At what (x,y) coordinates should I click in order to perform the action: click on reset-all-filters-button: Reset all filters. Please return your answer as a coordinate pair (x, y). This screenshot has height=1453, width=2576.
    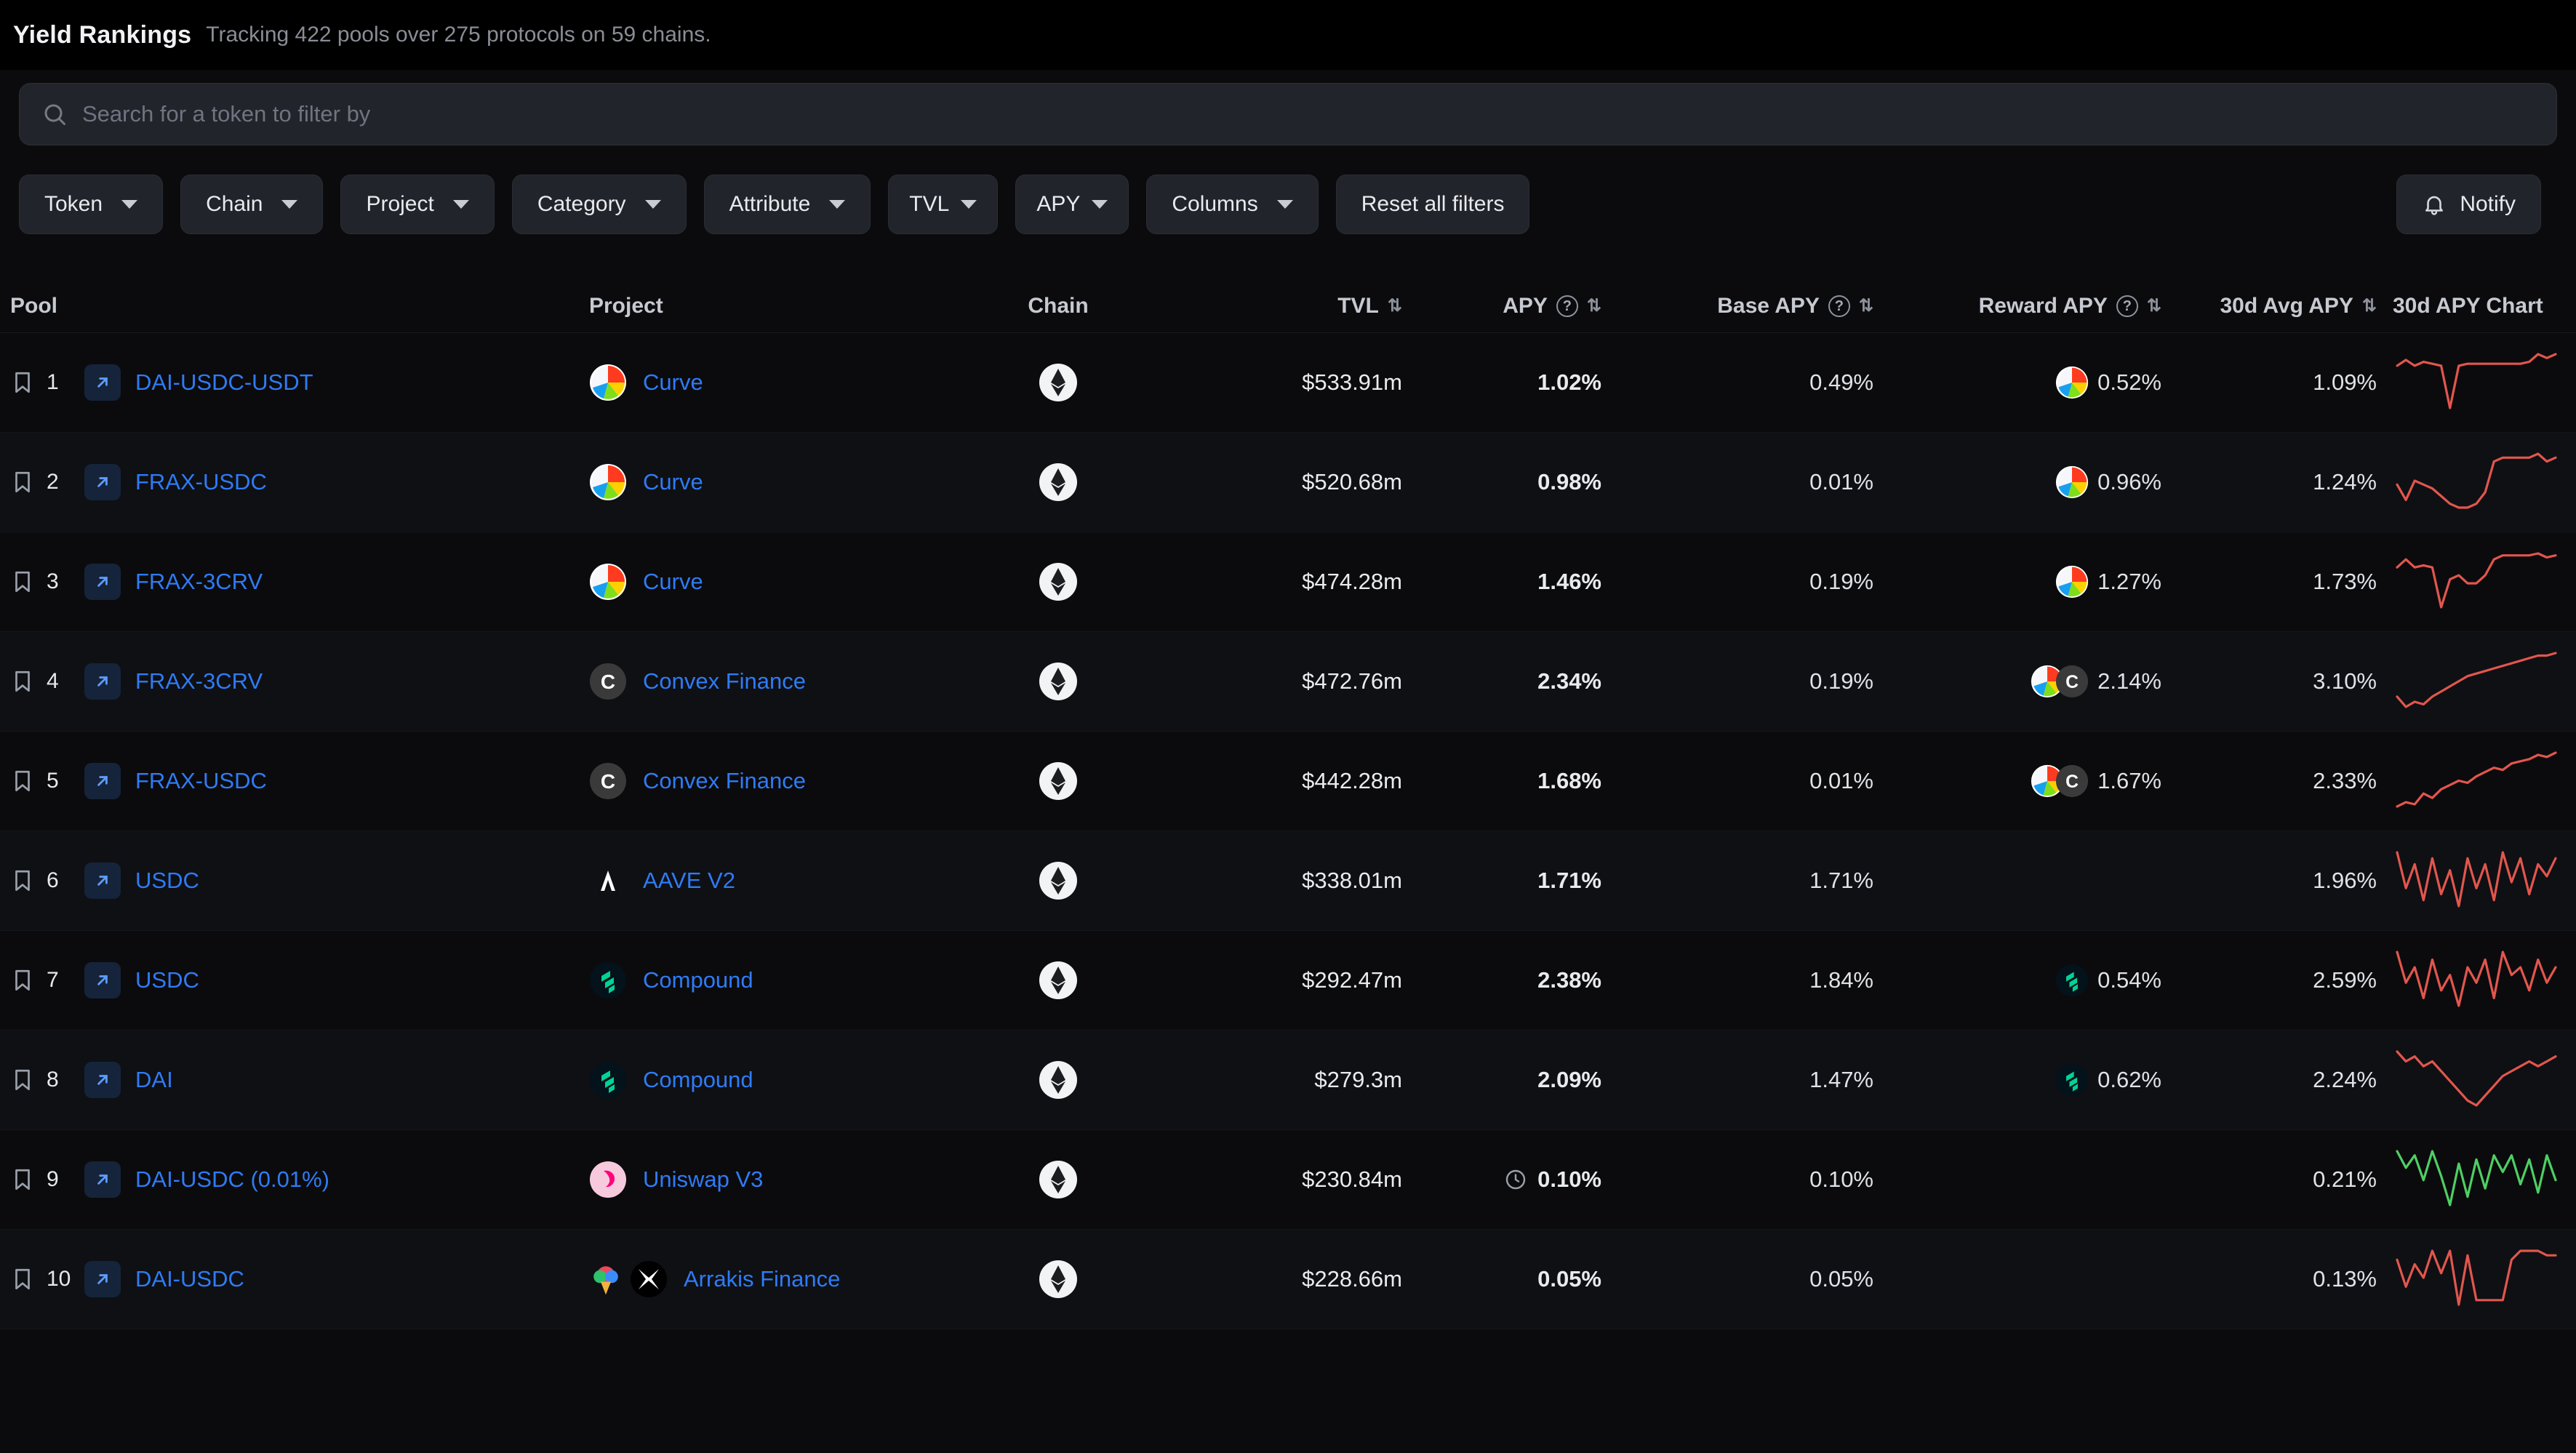
    Looking at the image, I should click on (1432, 204).